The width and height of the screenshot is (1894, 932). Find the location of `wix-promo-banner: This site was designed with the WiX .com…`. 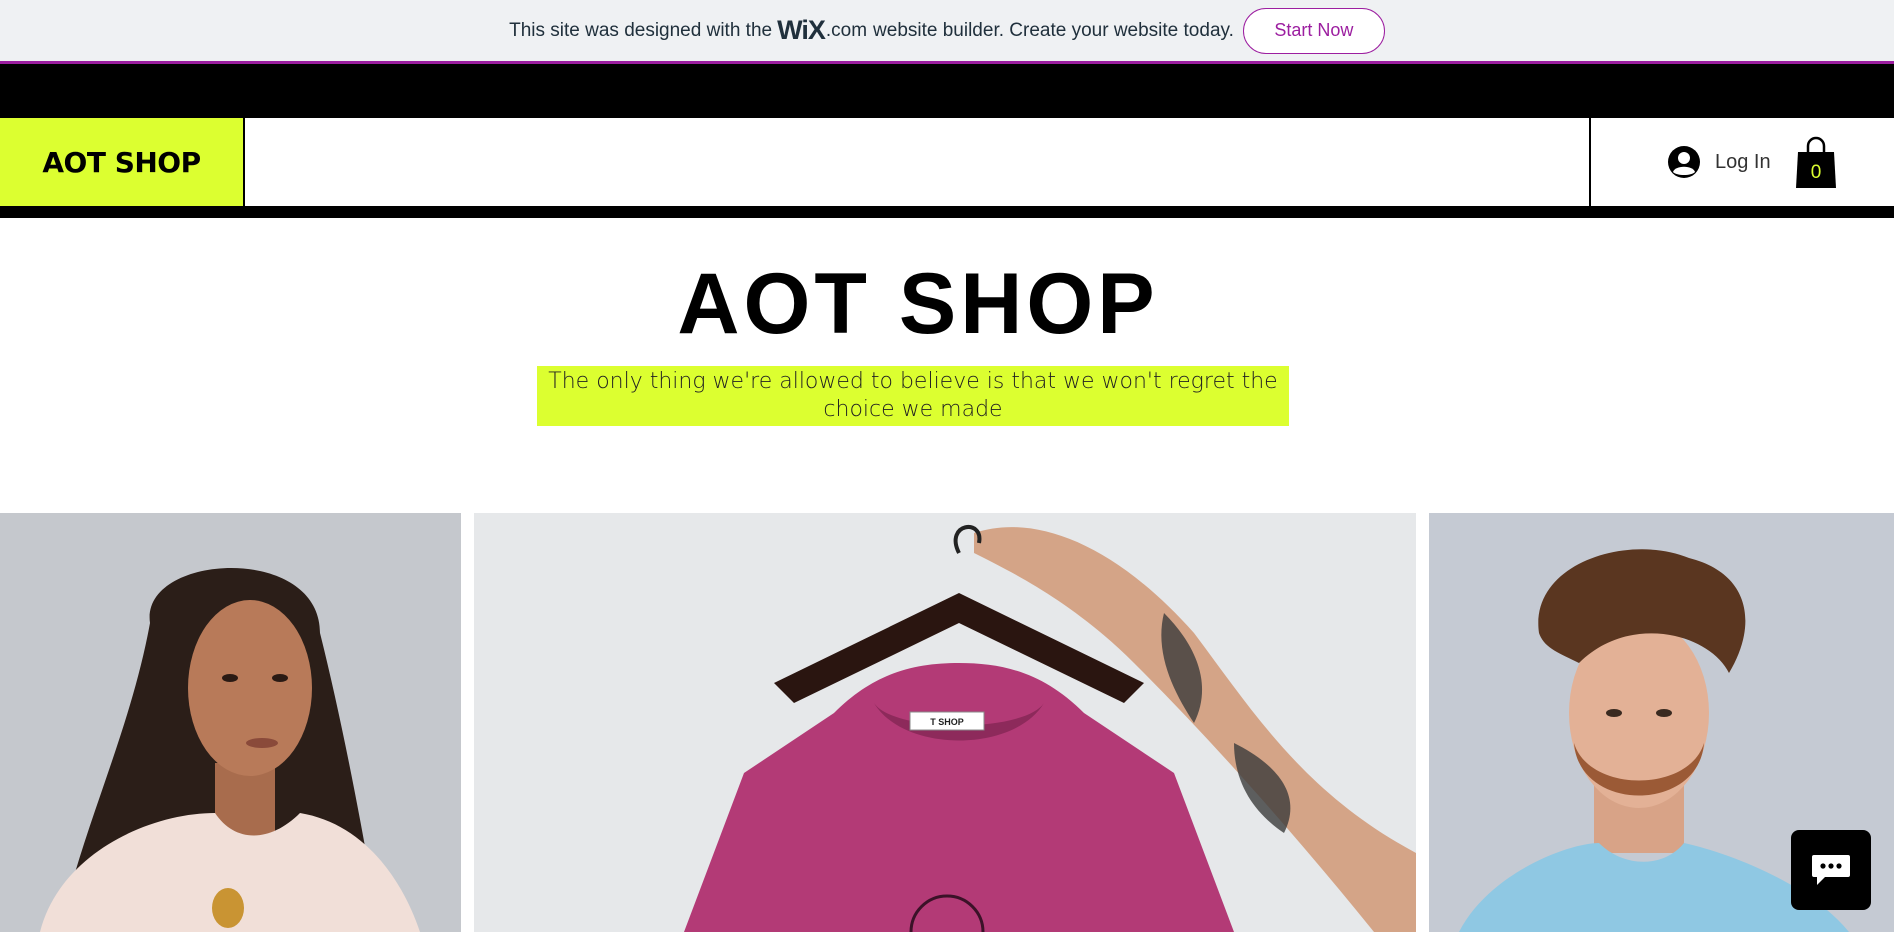

wix-promo-banner: This site was designed with the WiX .com… is located at coordinates (947, 32).